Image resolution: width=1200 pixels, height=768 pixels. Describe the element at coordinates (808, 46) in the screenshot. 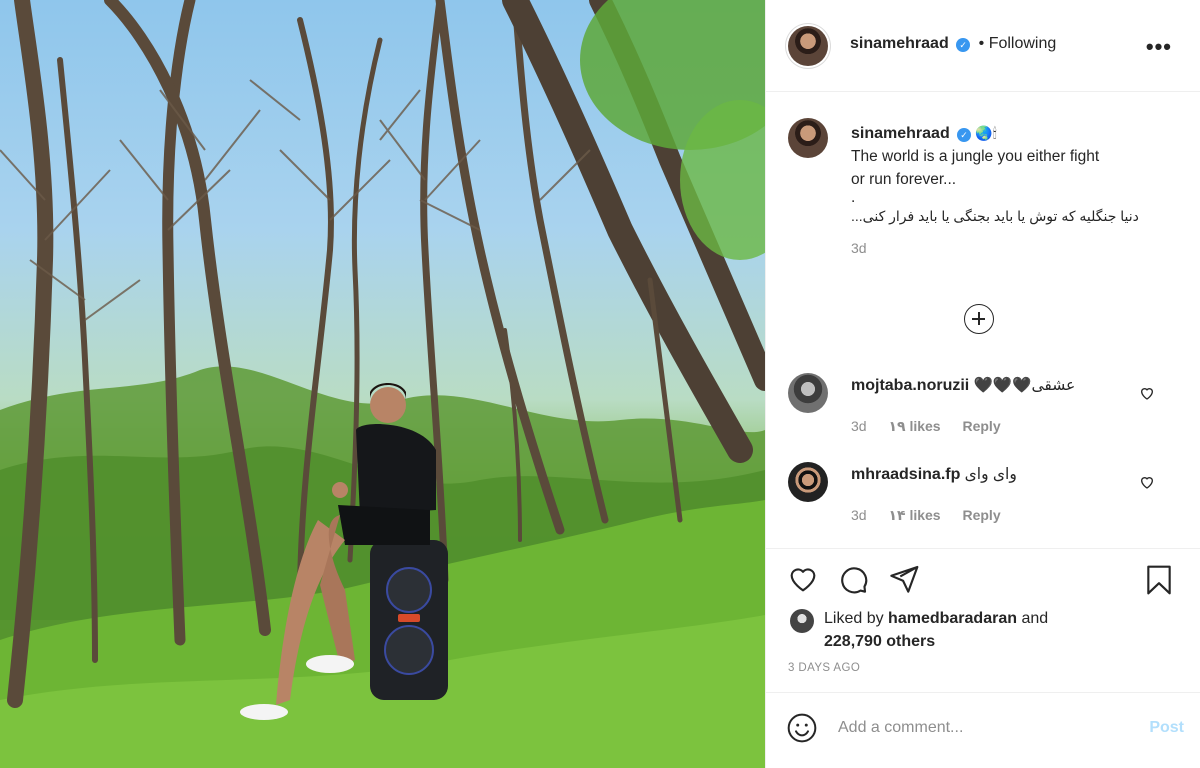

I see `author-avatar` at that location.